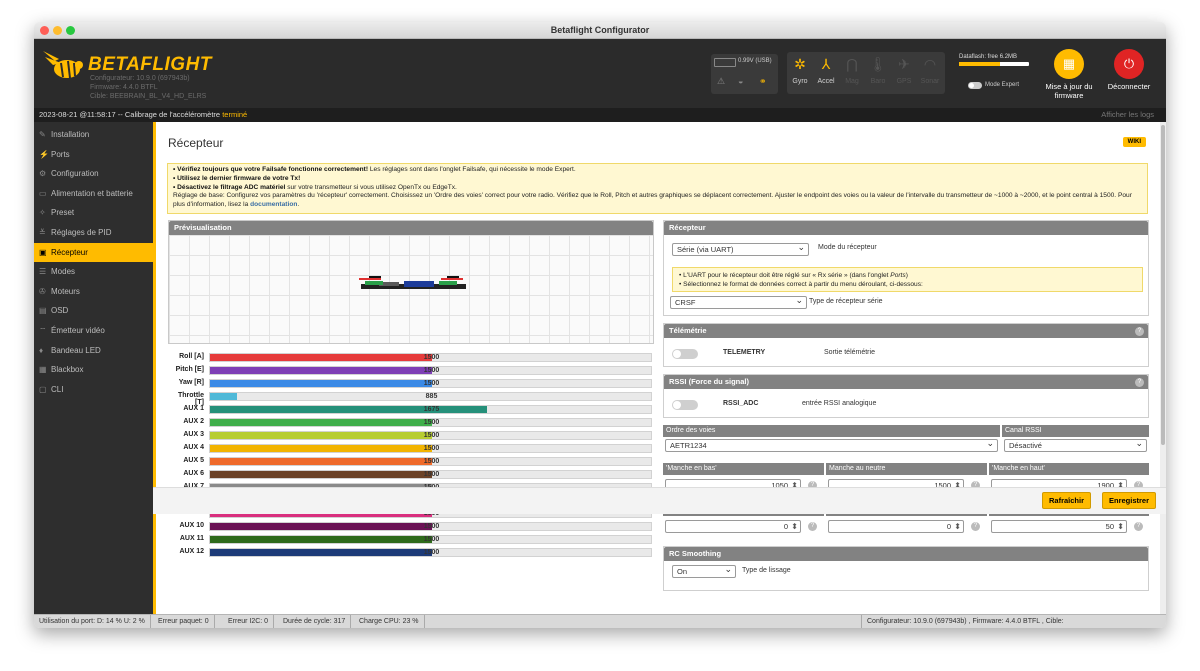  What do you see at coordinates (93, 213) in the screenshot?
I see `sidebar-item-preset: ✧ Preset` at bounding box center [93, 213].